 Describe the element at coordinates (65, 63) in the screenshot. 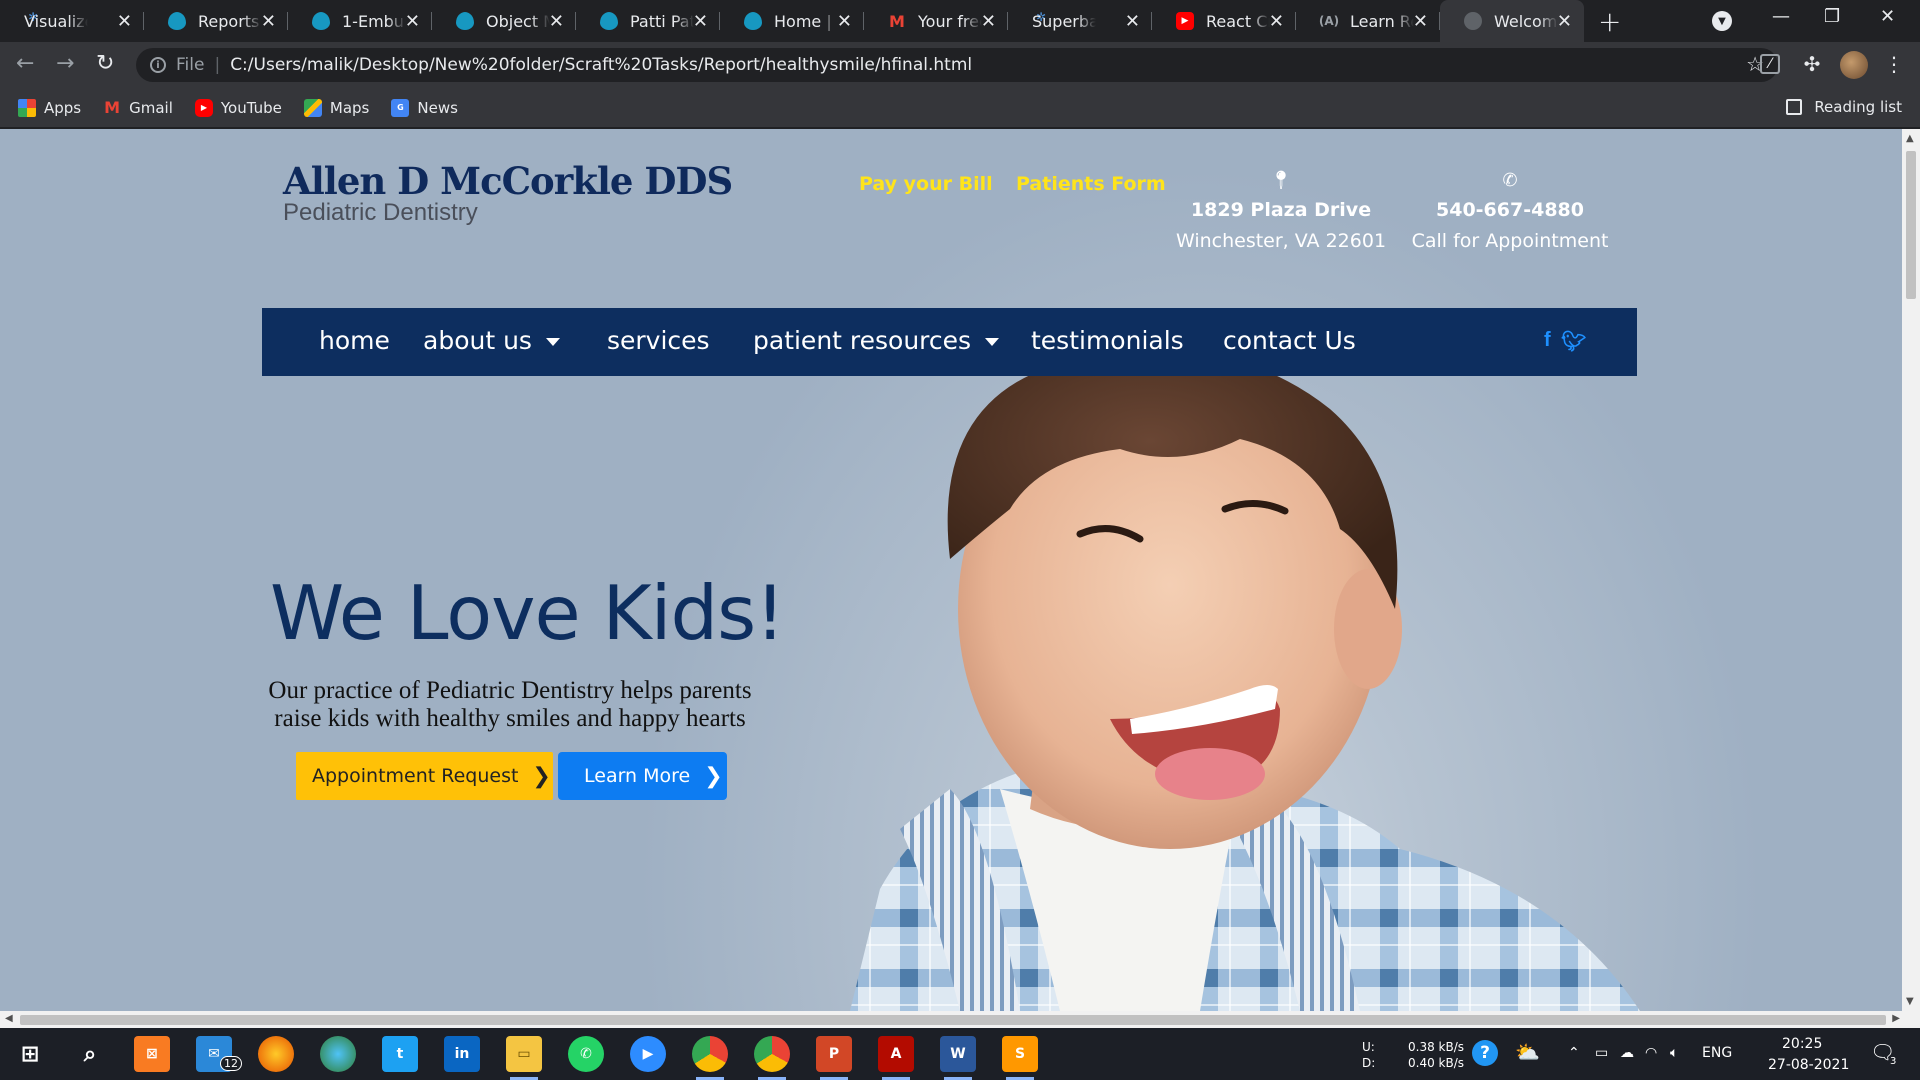

I see `forward-arrow-icon: →` at that location.